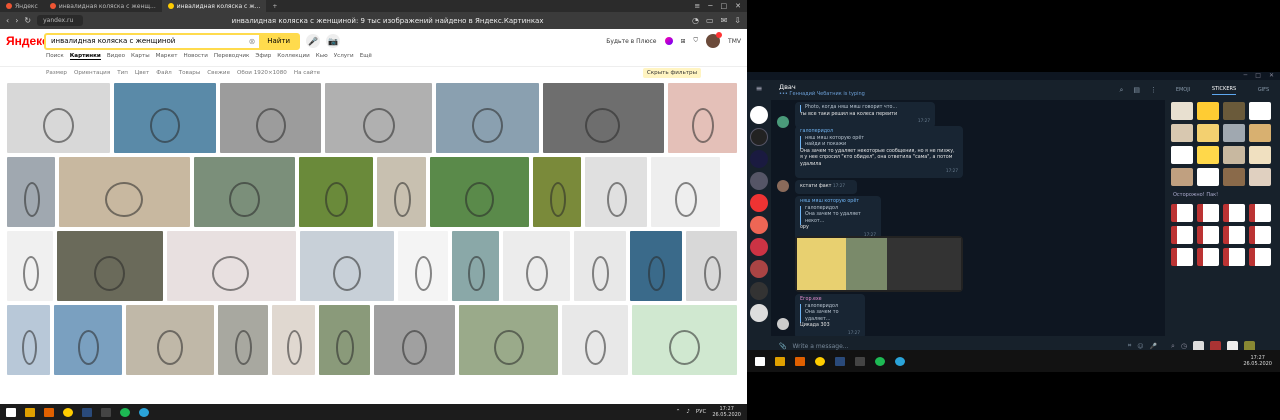 This screenshot has width=1280, height=420. What do you see at coordinates (252, 41) in the screenshot?
I see `clear-icon: ⊗` at bounding box center [252, 41].